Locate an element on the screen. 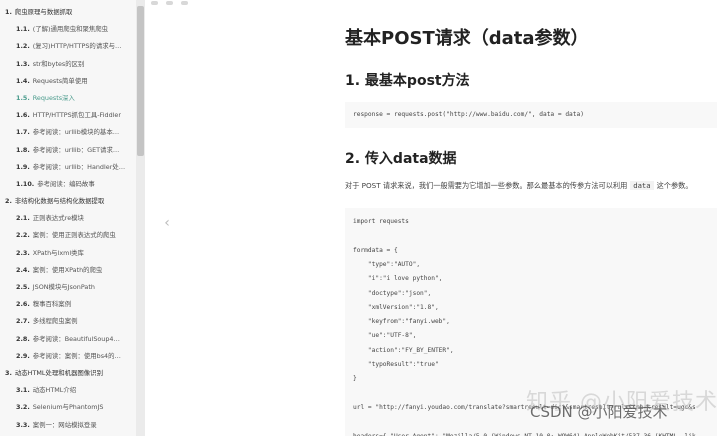  toc-item-number: 1.1. is located at coordinates (23, 29).